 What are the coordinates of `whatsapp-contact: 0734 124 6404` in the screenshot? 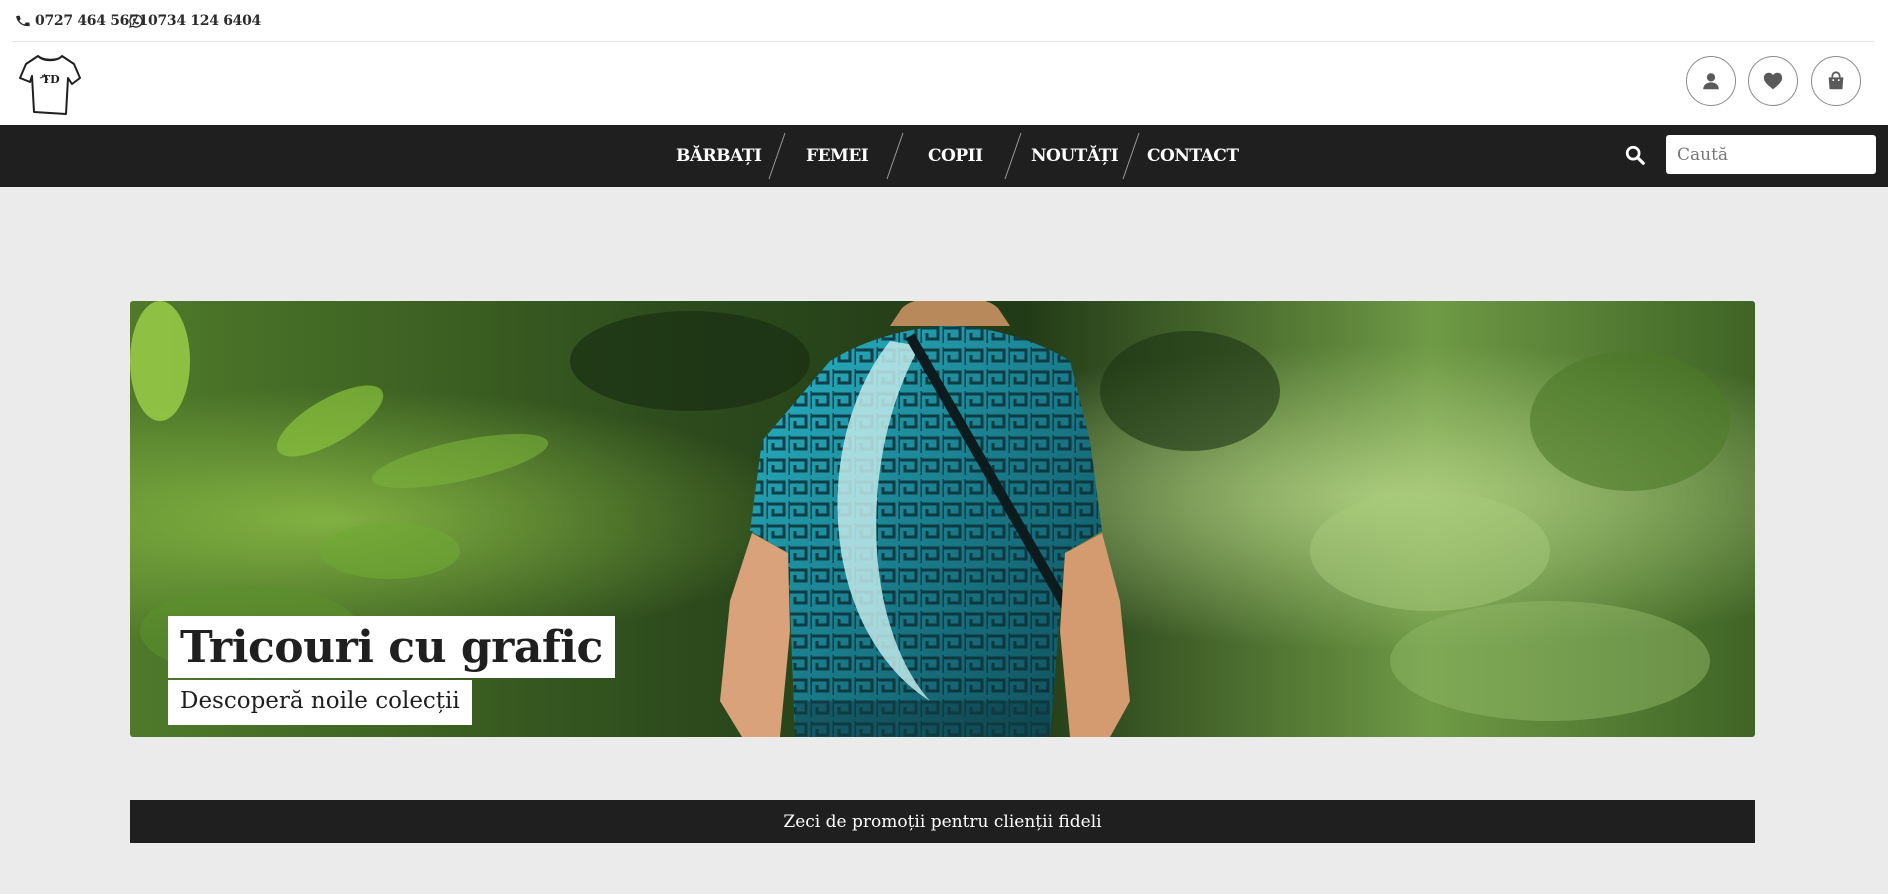 It's located at (194, 21).